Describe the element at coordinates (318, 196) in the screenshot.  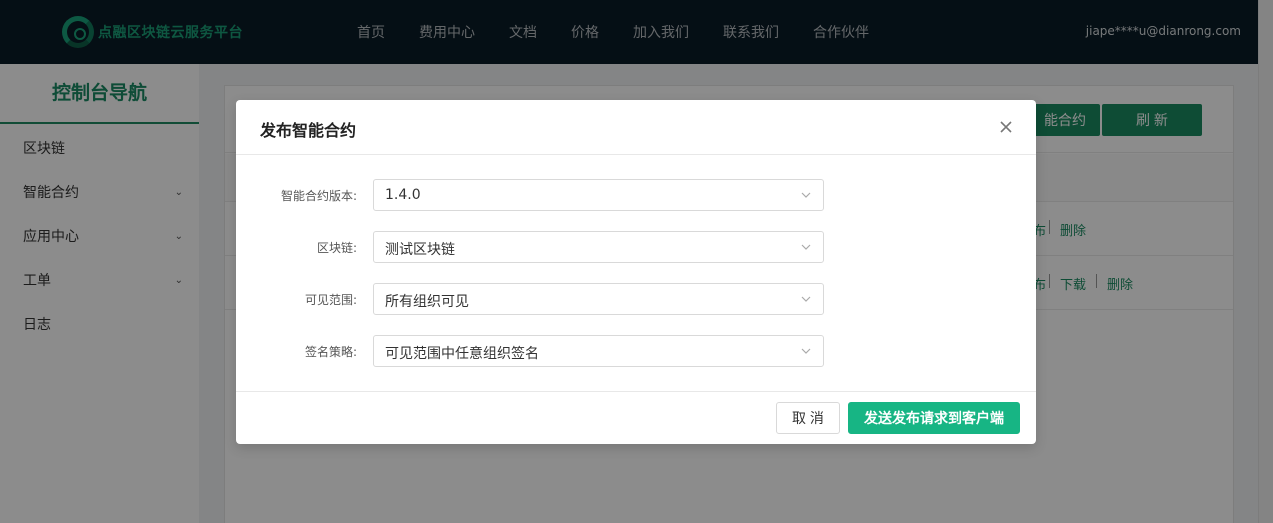
I see `version-label: 智能合约版本:` at that location.